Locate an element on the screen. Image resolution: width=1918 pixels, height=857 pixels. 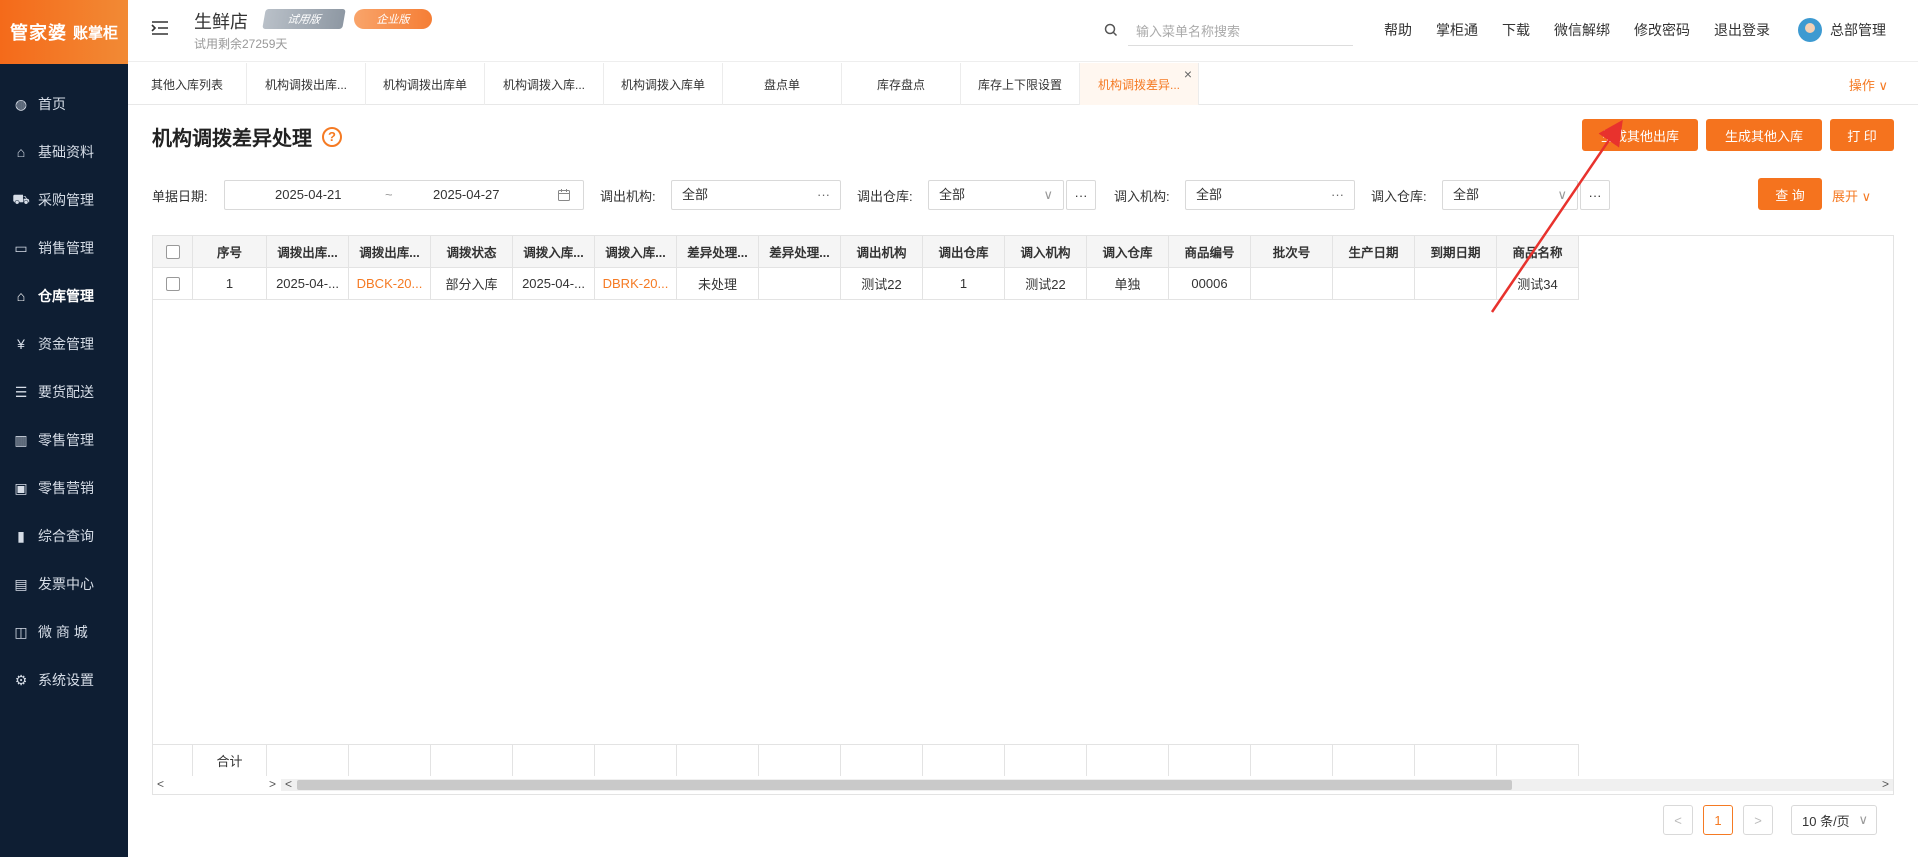
bag-icon: ◫ is located at coordinates (21, 631).